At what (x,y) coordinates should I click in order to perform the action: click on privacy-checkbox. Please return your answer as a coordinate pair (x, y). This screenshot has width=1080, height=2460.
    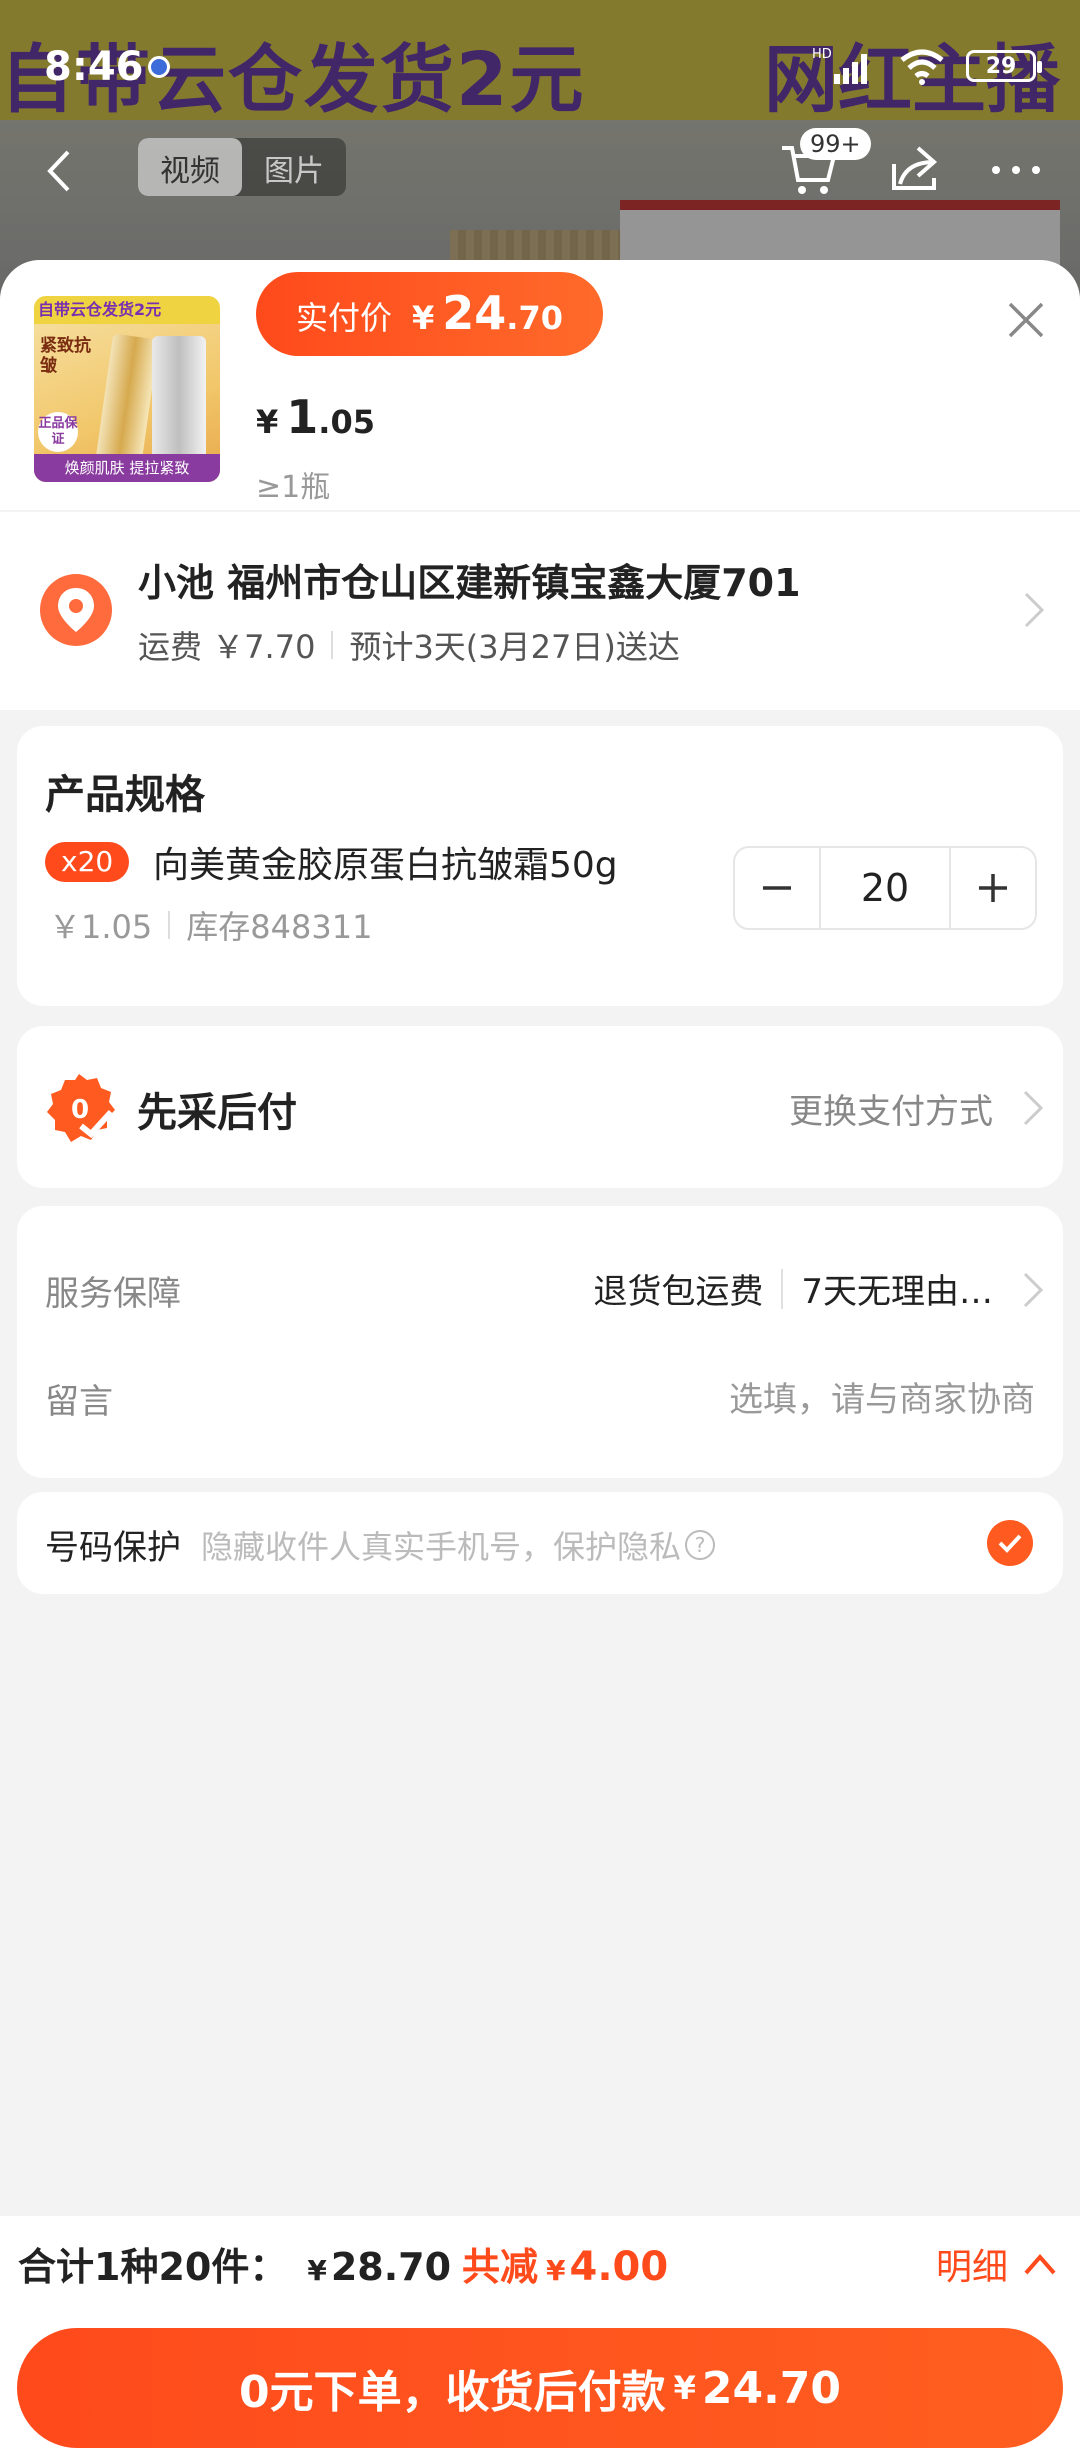
    Looking at the image, I should click on (1010, 1543).